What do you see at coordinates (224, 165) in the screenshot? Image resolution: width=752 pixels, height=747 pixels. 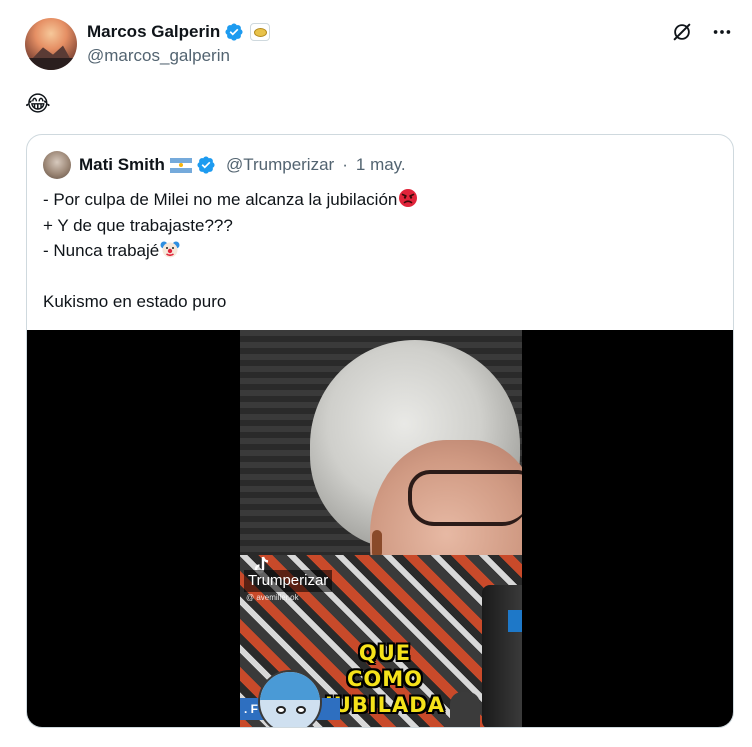 I see `quoted-header: Mati Smith @Trumperizar · 1 may.` at bounding box center [224, 165].